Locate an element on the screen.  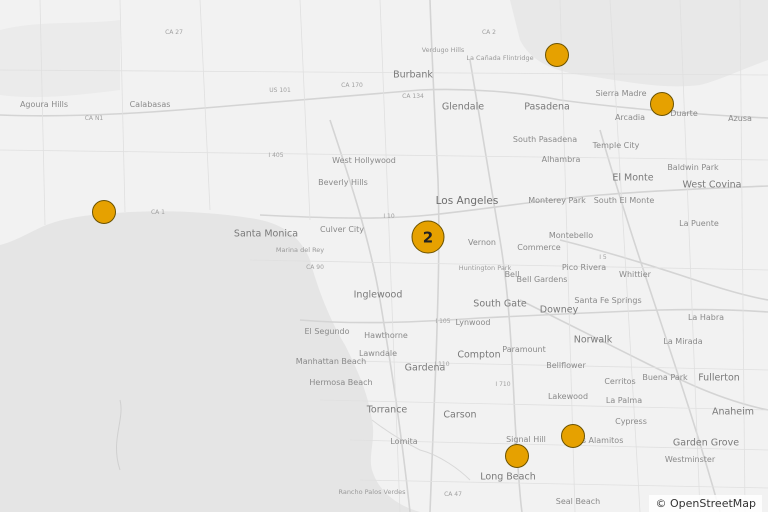
highway-label: CA 90 is located at coordinates (315, 267).